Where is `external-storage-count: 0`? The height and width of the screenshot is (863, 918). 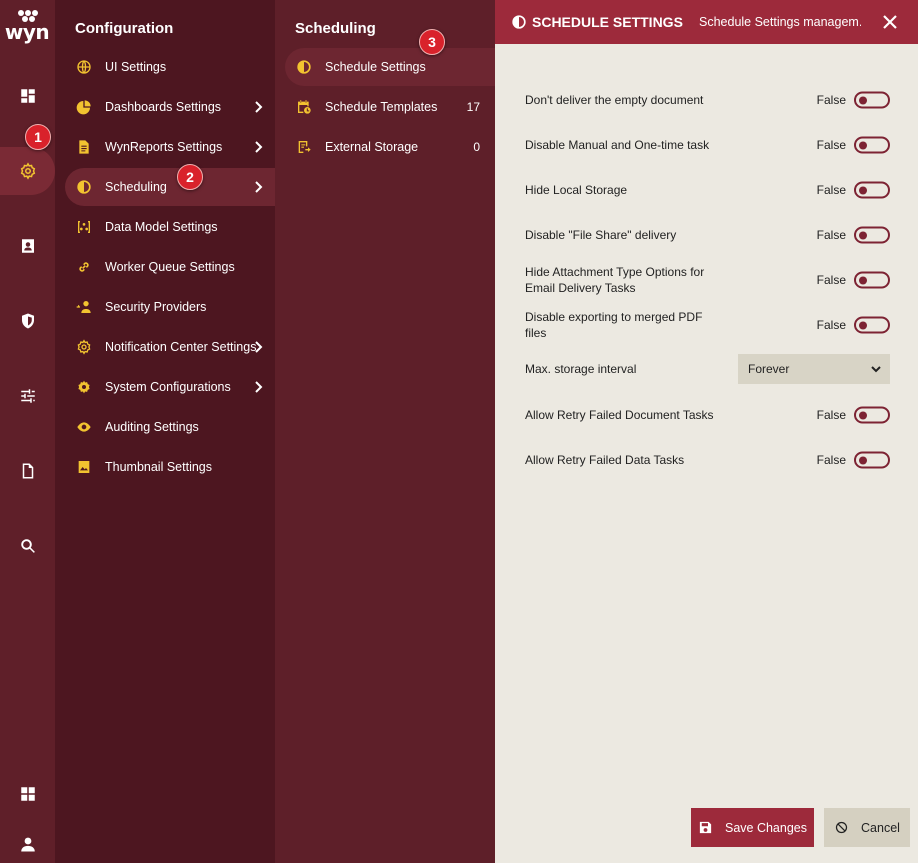 external-storage-count: 0 is located at coordinates (476, 147).